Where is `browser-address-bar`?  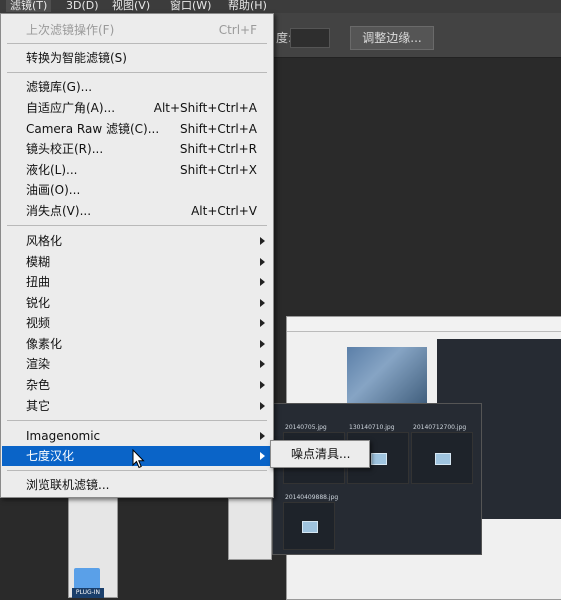 browser-address-bar is located at coordinates (424, 324).